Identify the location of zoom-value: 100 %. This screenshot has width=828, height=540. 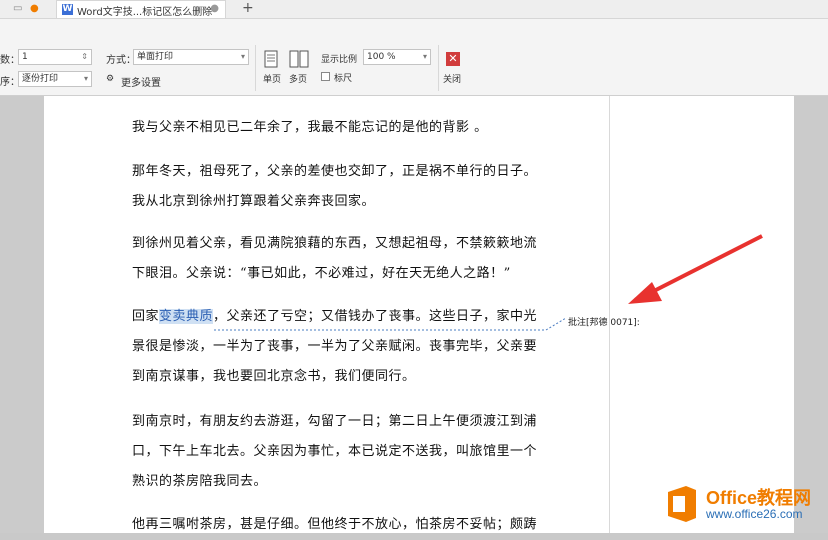
(381, 57).